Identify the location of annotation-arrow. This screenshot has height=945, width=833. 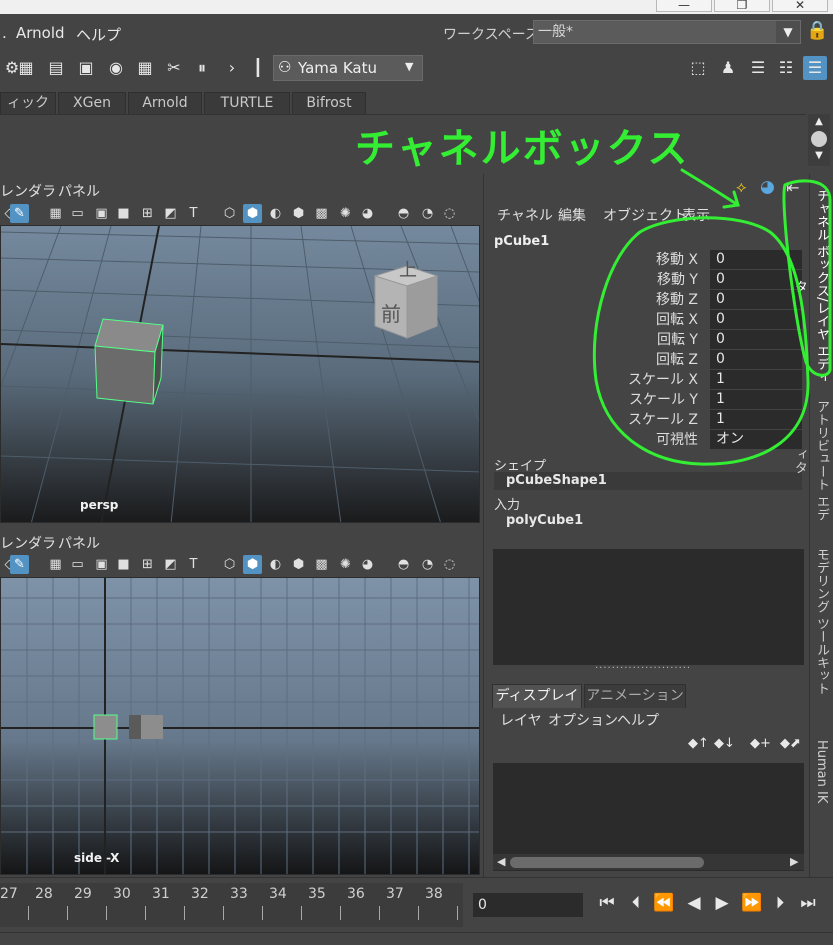
(710, 187).